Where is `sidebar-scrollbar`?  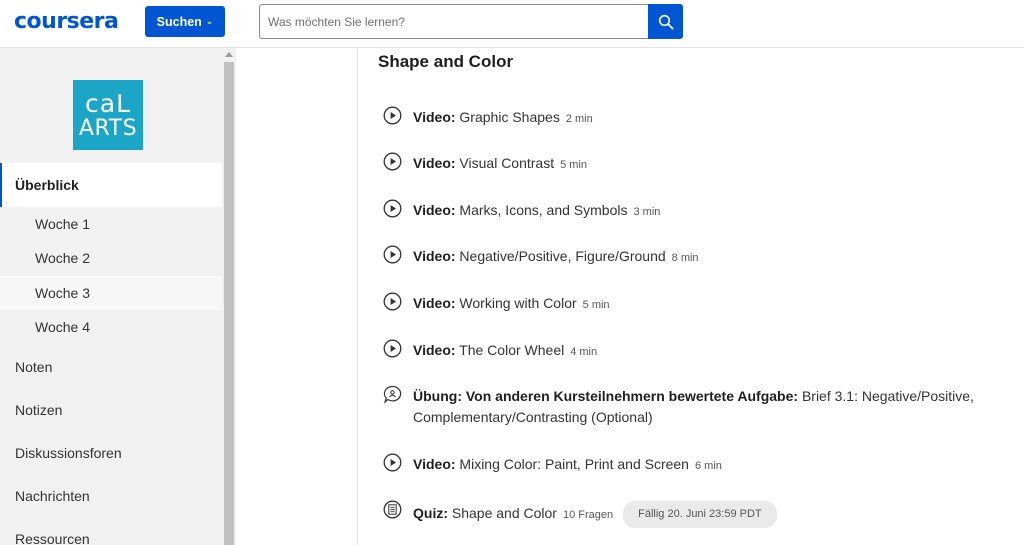 sidebar-scrollbar is located at coordinates (229, 296).